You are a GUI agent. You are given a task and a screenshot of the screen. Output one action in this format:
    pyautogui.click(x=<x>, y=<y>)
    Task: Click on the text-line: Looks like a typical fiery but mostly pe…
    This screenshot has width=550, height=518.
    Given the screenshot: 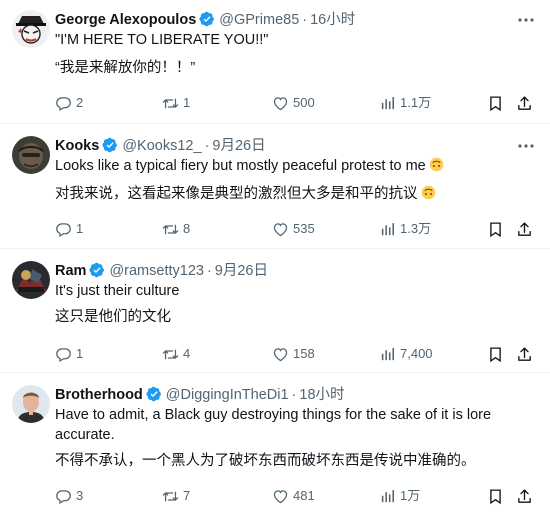 What is the action you would take?
    pyautogui.click(x=295, y=166)
    